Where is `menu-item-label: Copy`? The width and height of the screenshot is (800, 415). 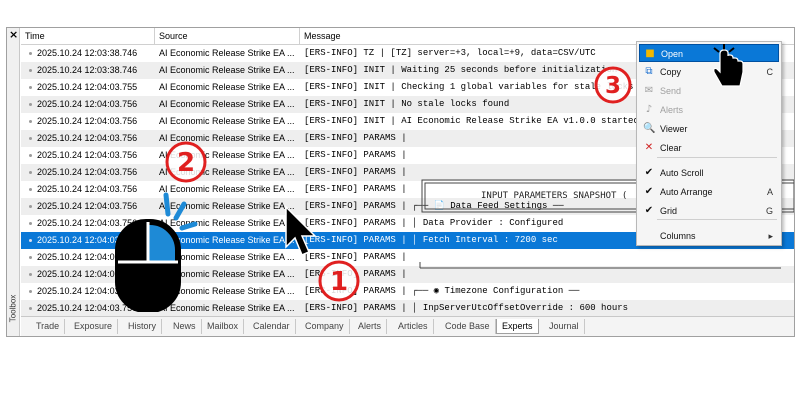 menu-item-label: Copy is located at coordinates (671, 72).